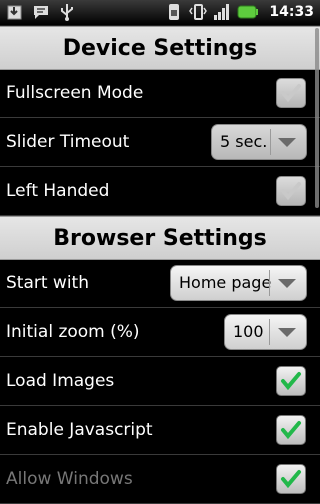  Describe the element at coordinates (73, 332) in the screenshot. I see `initial-zoom-label: Initial zoom (%)` at that location.